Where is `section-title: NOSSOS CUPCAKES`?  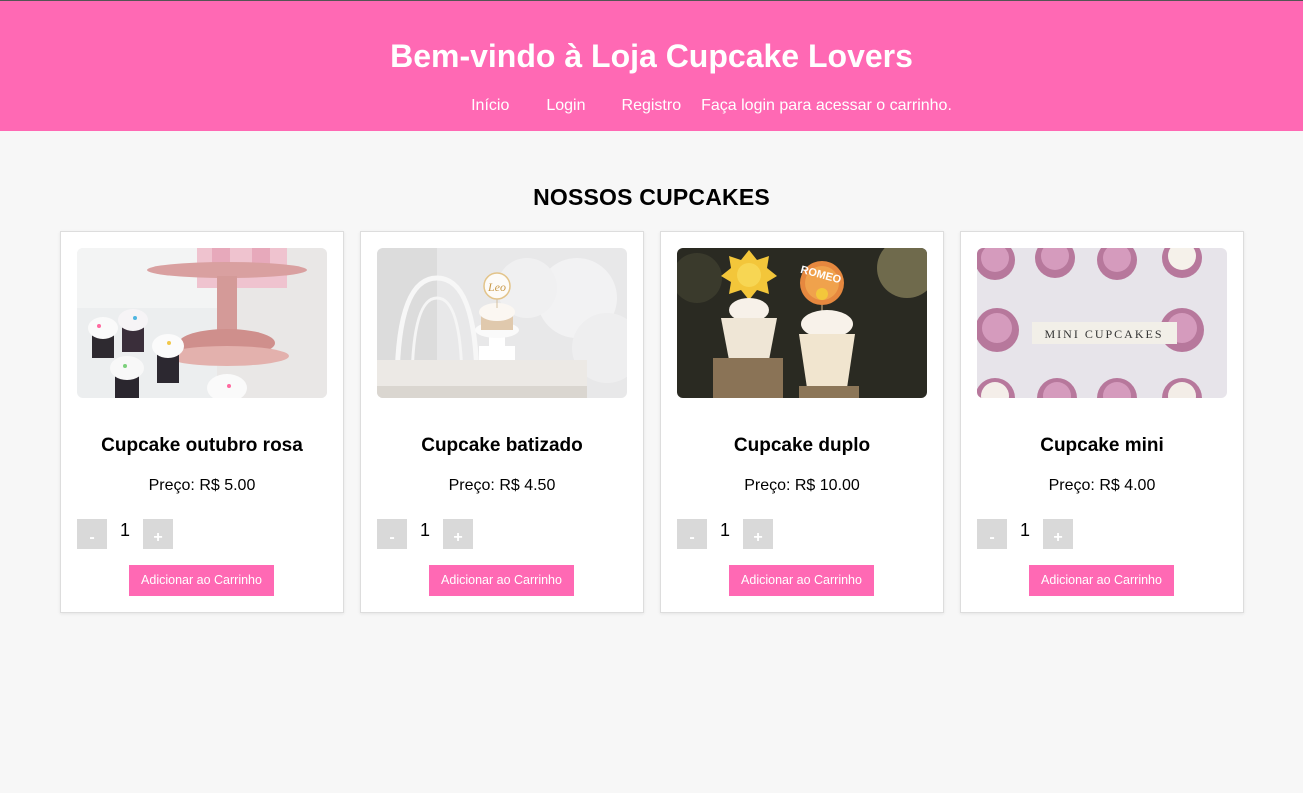
section-title: NOSSOS CUPCAKES is located at coordinates (651, 197).